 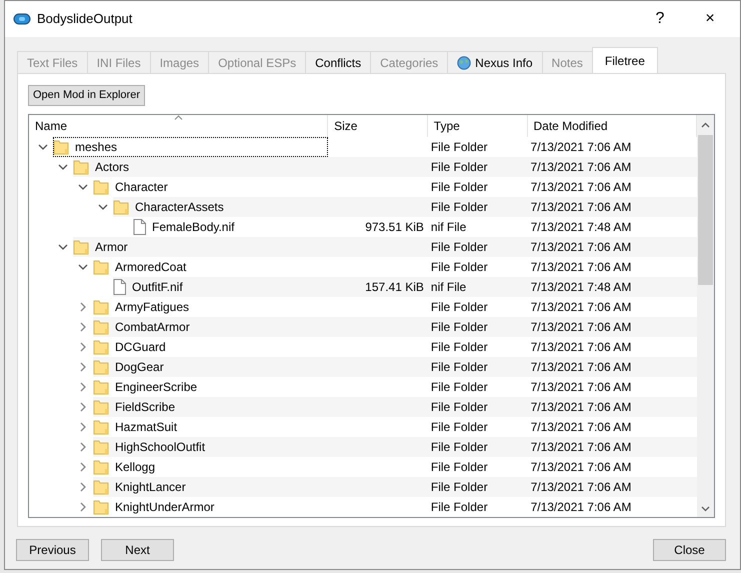 What do you see at coordinates (495, 62) in the screenshot?
I see `tab: Nexus Info` at bounding box center [495, 62].